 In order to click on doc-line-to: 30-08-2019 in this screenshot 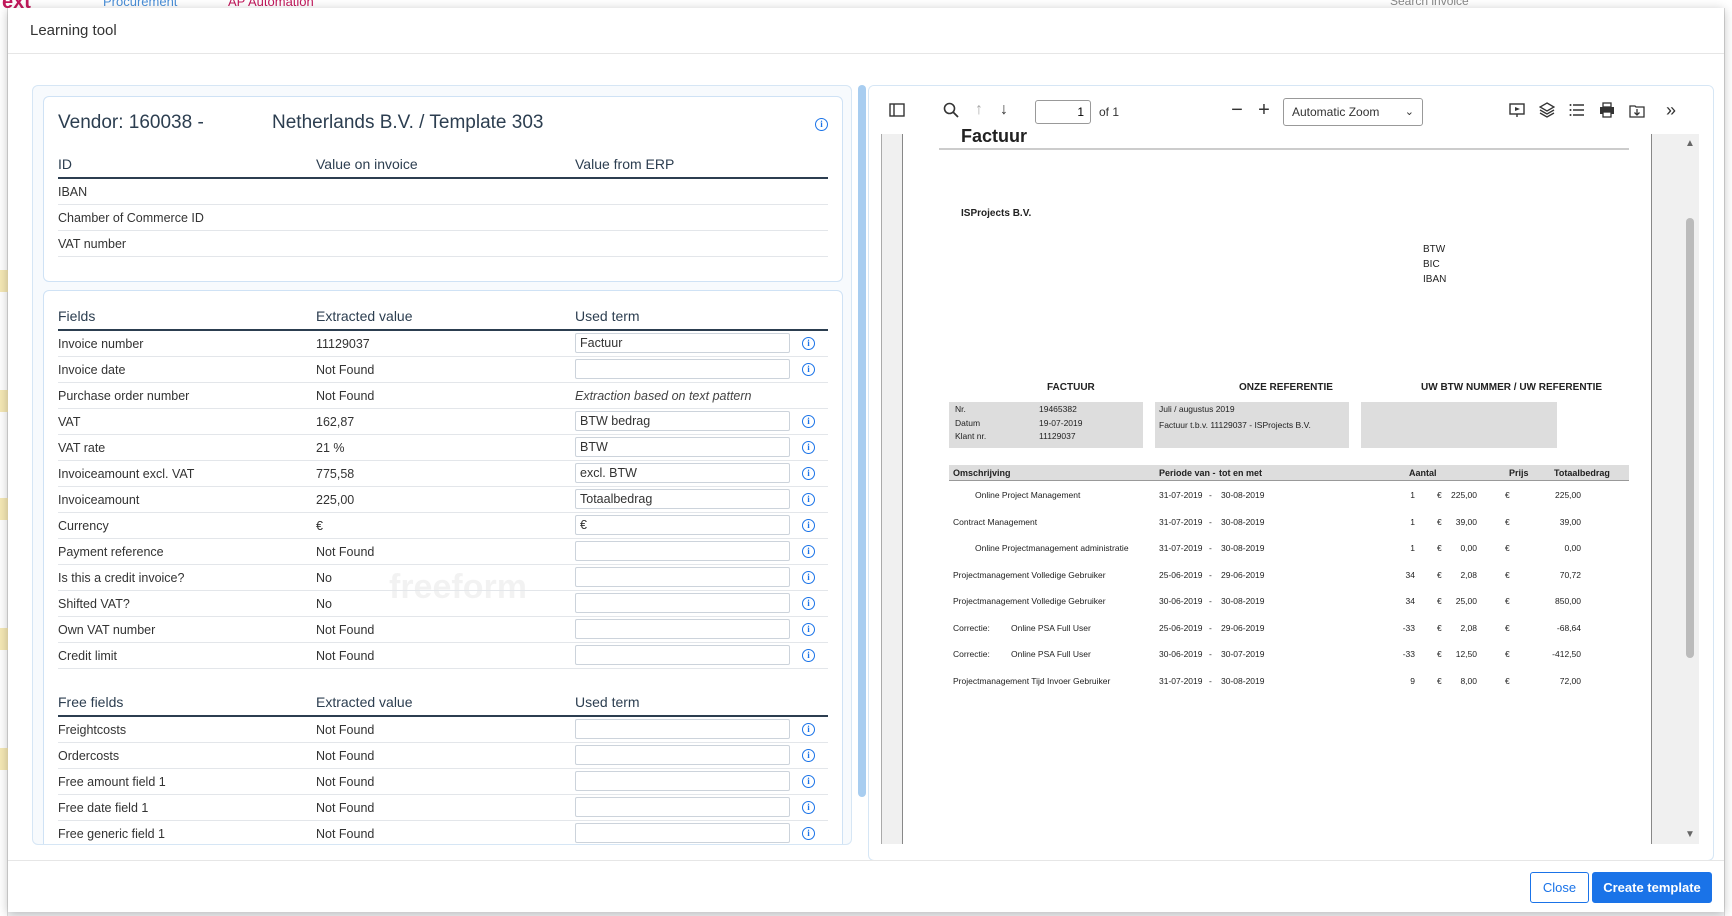, I will do `click(1243, 548)`.